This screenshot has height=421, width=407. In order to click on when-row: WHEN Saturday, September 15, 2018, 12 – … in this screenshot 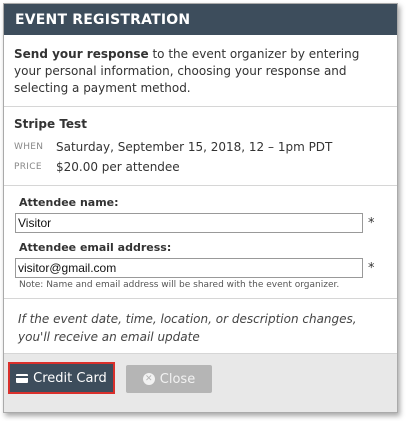, I will do `click(201, 147)`.